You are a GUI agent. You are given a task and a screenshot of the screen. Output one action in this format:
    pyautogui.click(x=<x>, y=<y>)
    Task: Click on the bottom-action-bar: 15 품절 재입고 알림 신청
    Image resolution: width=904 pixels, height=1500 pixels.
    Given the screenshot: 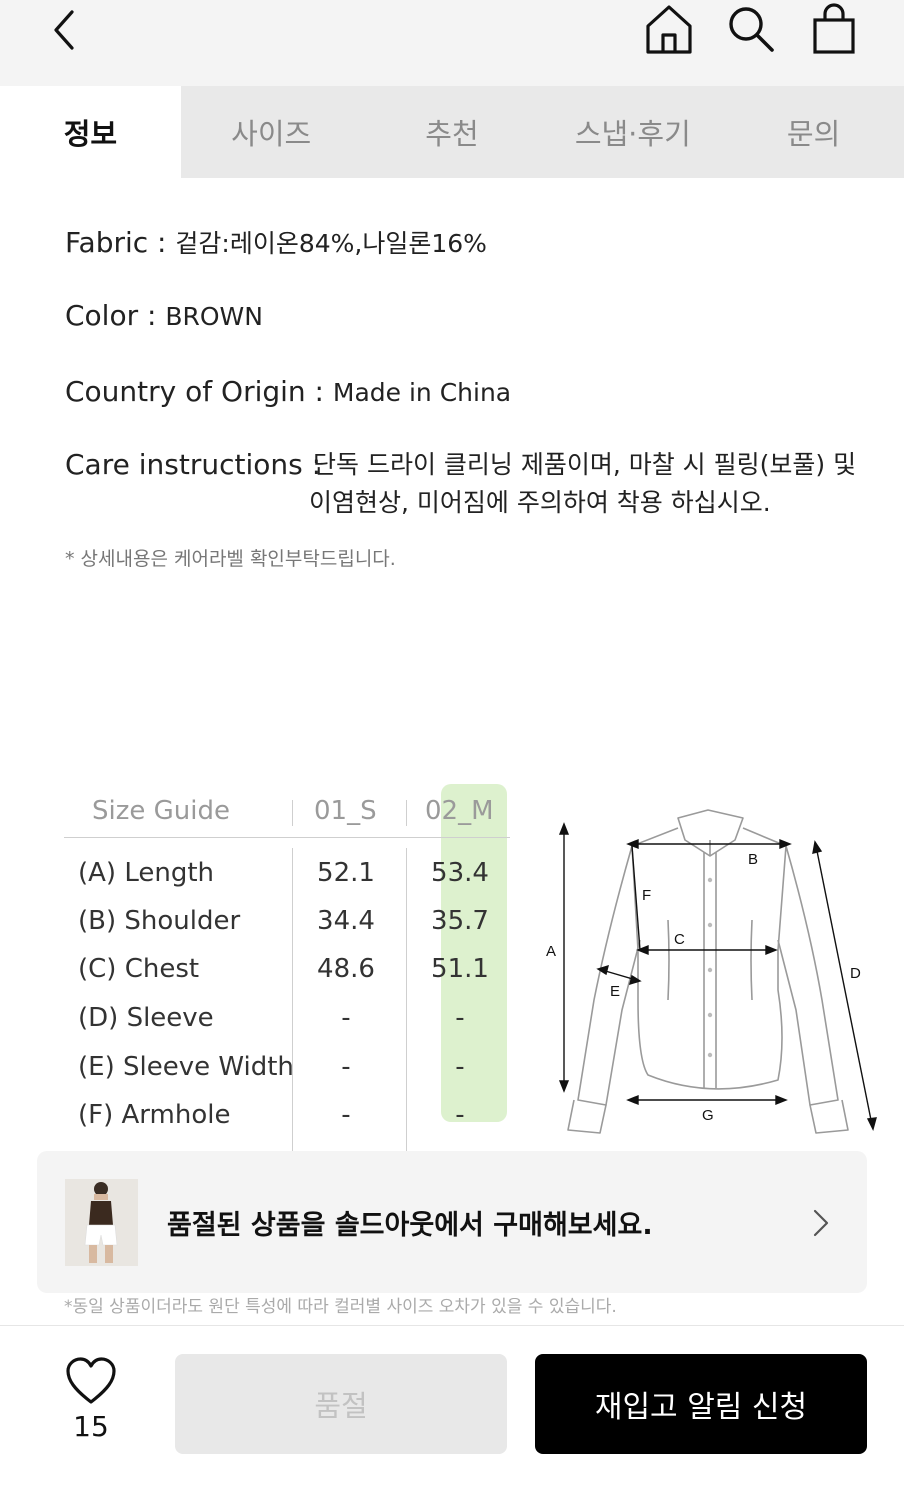 What is the action you would take?
    pyautogui.click(x=452, y=1412)
    